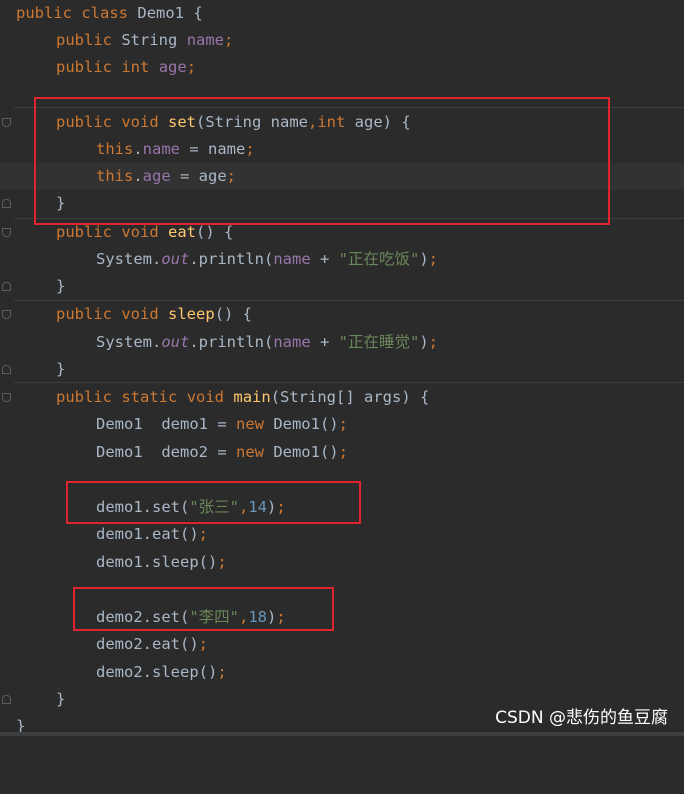  I want to click on class-name: Demo1, so click(161, 13).